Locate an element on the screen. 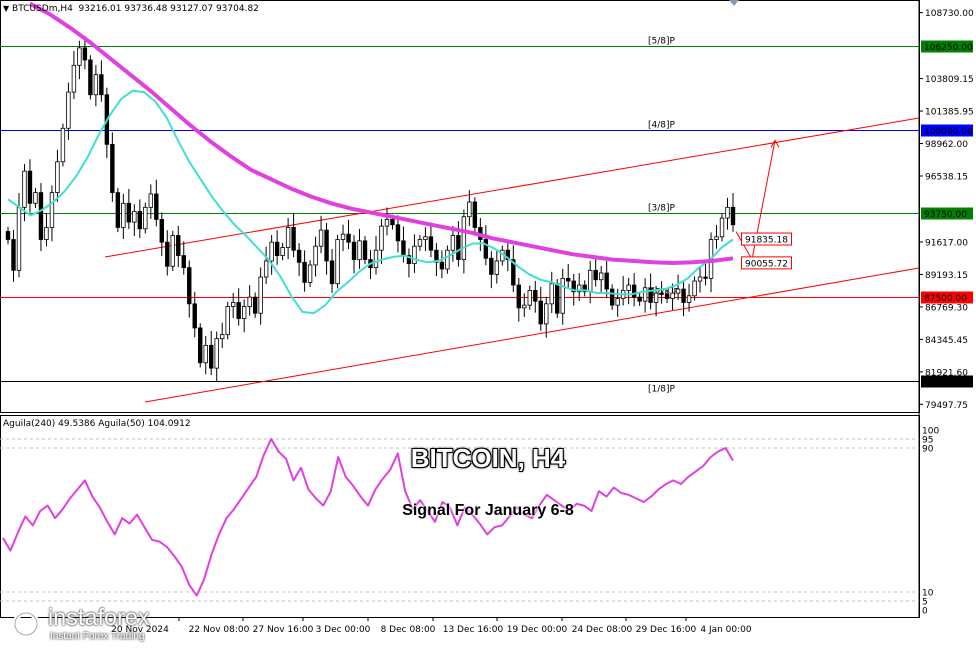 The width and height of the screenshot is (976, 650). price-tick-label: 98962.00 is located at coordinates (946, 145).